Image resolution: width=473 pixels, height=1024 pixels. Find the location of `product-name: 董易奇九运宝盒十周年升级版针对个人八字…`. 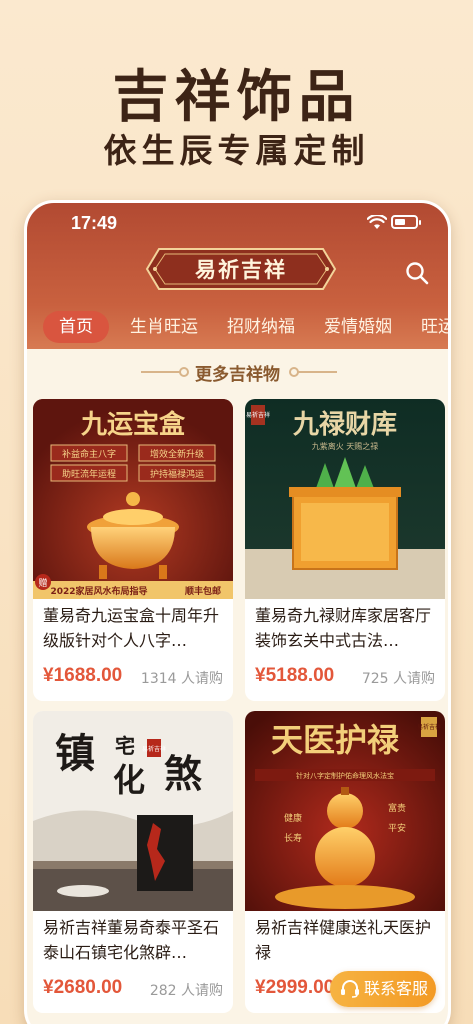

product-name: 董易奇九运宝盒十周年升级版针对个人八字… is located at coordinates (134, 630).